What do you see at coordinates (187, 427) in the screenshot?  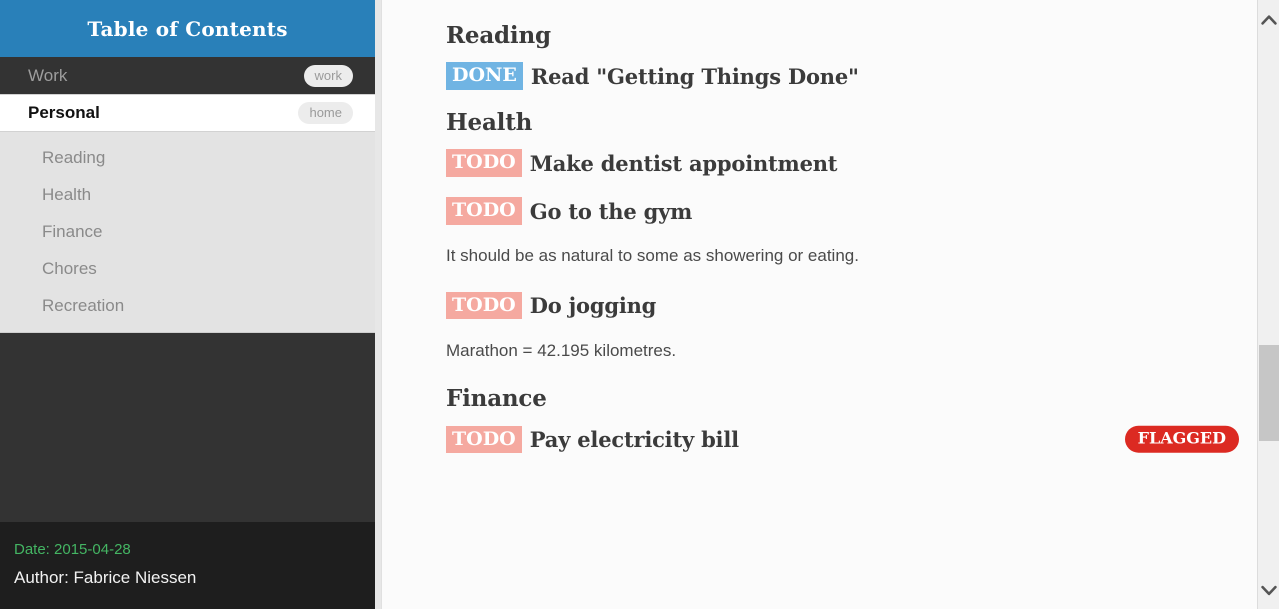 I see `sidebar-empty-space` at bounding box center [187, 427].